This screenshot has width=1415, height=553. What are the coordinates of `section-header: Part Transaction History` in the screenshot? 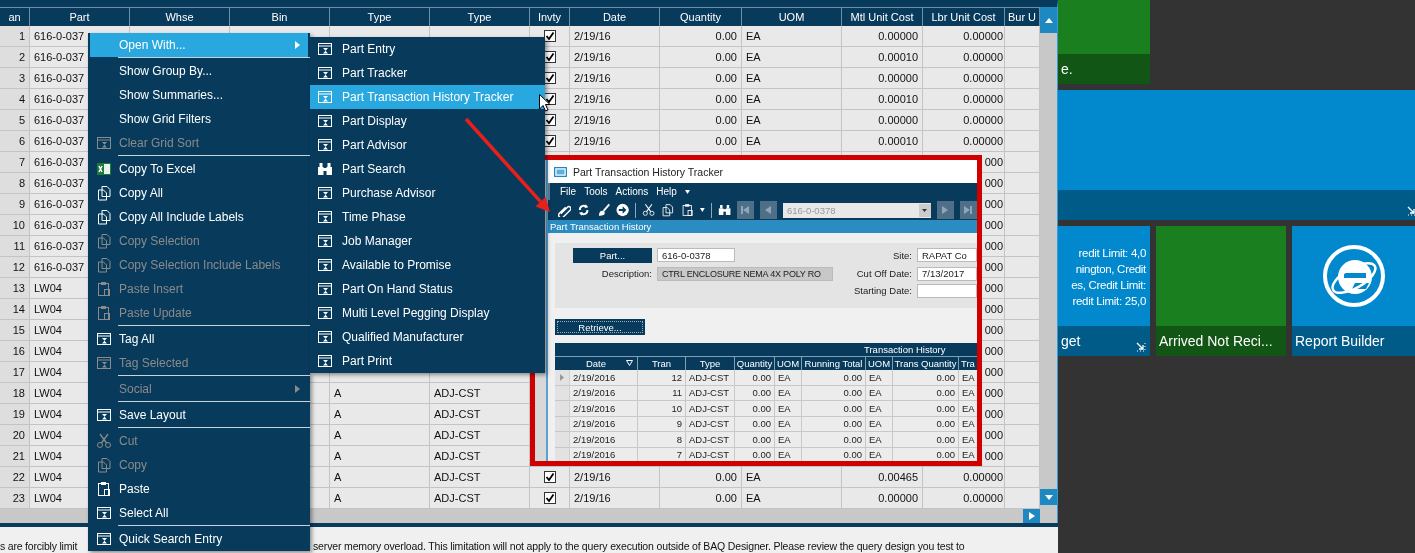 It's located at (762, 226).